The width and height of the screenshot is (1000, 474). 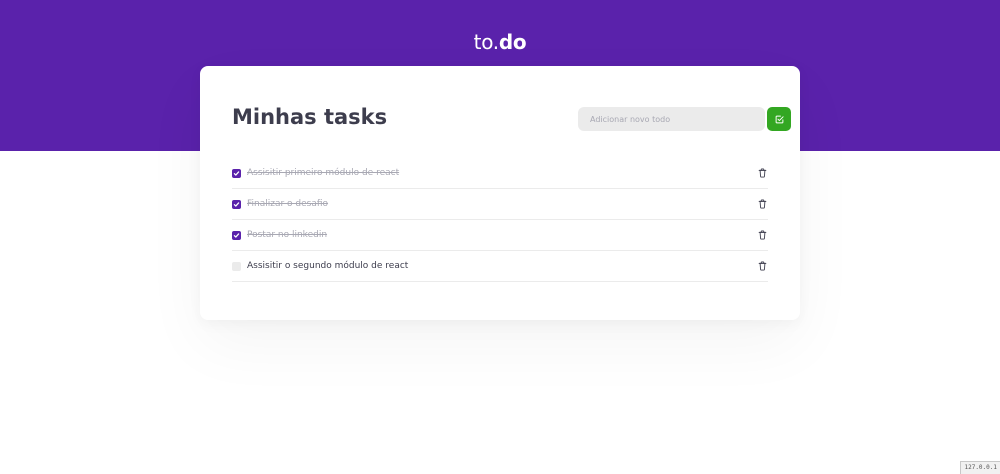 I want to click on task-item: Assisitir o segundo módulo de react, so click(x=500, y=266).